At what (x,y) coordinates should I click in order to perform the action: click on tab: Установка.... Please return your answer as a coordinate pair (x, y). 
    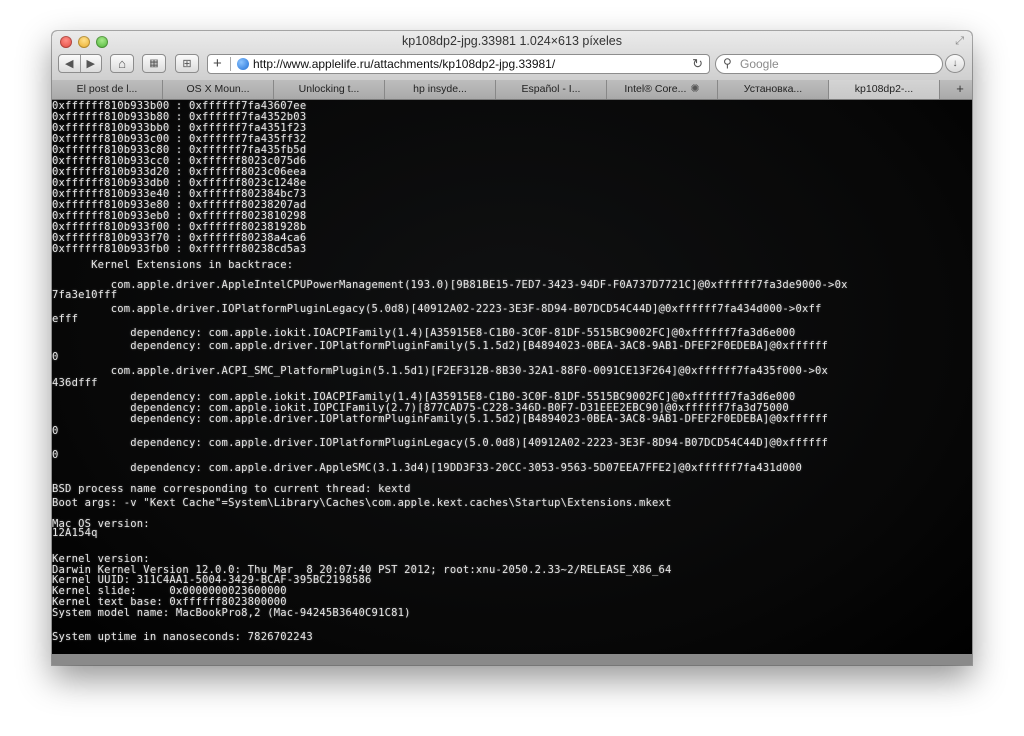
    Looking at the image, I should click on (773, 89).